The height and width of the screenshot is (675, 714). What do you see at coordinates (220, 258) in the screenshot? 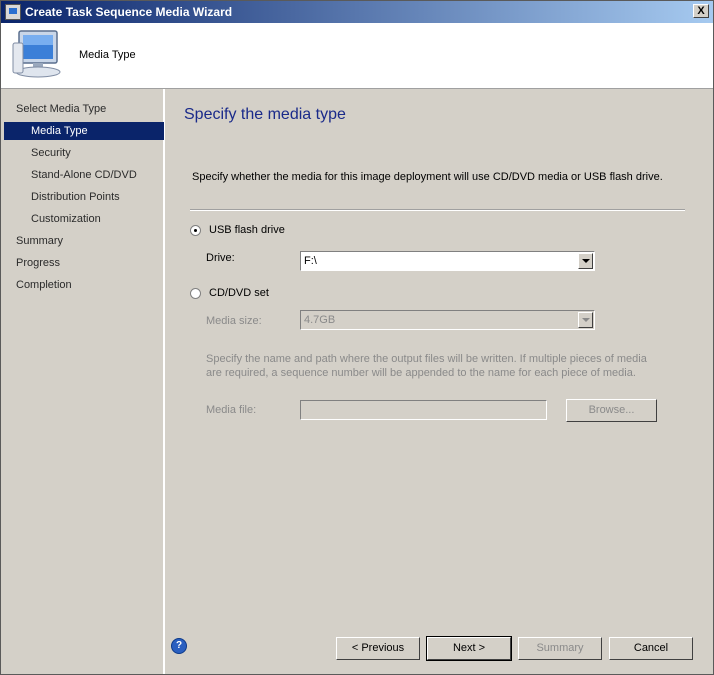
I see `drive-label: Drive:` at bounding box center [220, 258].